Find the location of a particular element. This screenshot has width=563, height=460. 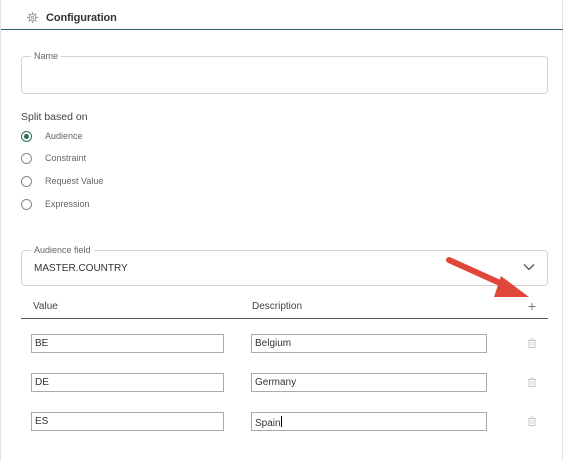

radio-option-request-value: Request Value is located at coordinates (62, 181).